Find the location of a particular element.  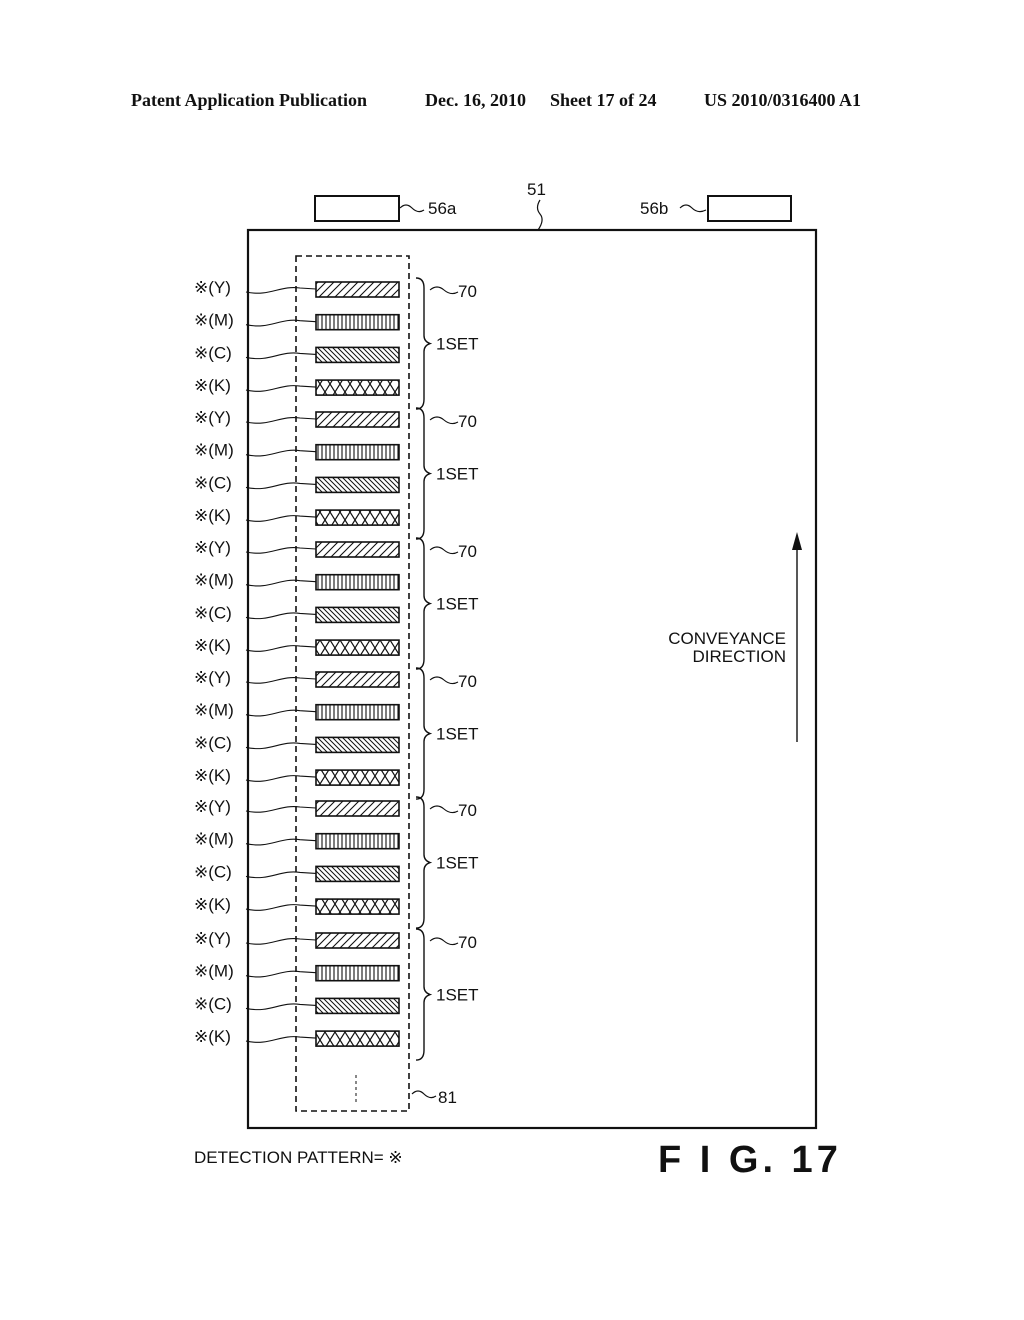

sensor-56b-leader is located at coordinates (693, 208).